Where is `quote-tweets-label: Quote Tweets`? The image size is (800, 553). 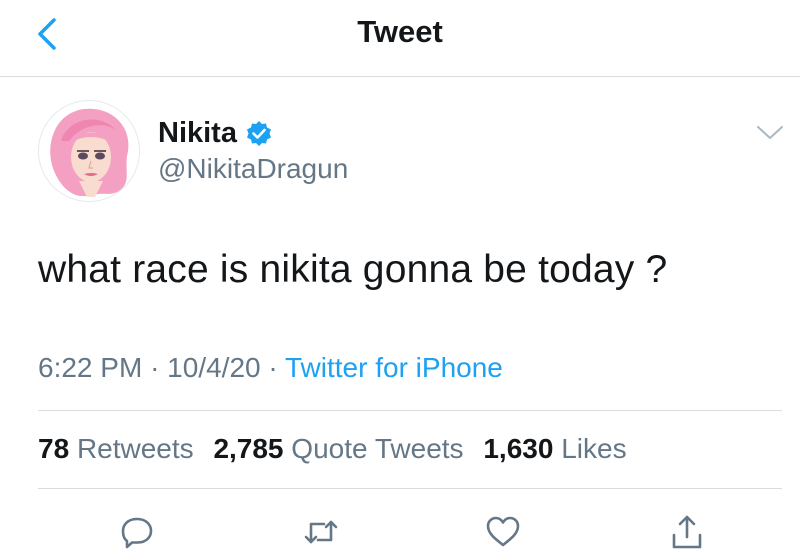 quote-tweets-label: Quote Tweets is located at coordinates (377, 448).